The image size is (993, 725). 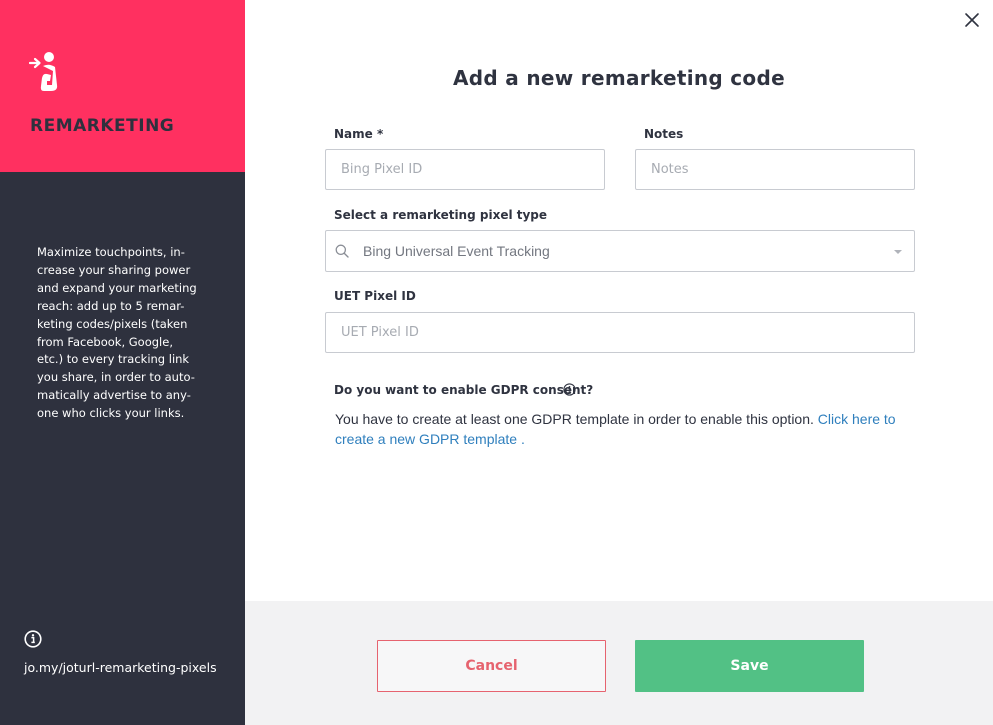 I want to click on gdpr-label: Do you want to enable GDPR consent?, so click(x=464, y=390).